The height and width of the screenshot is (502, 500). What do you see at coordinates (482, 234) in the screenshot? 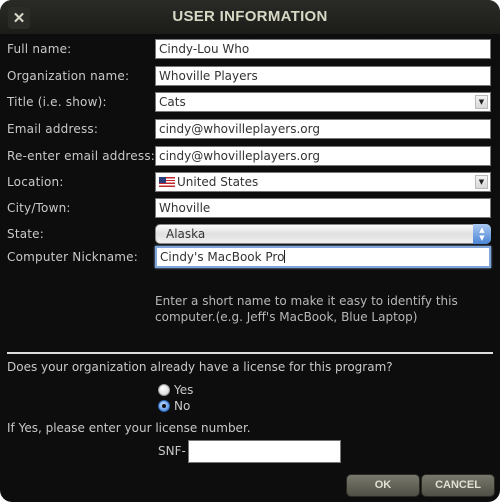
I see `up-down-arrows-icon: ▲ ▼` at bounding box center [482, 234].